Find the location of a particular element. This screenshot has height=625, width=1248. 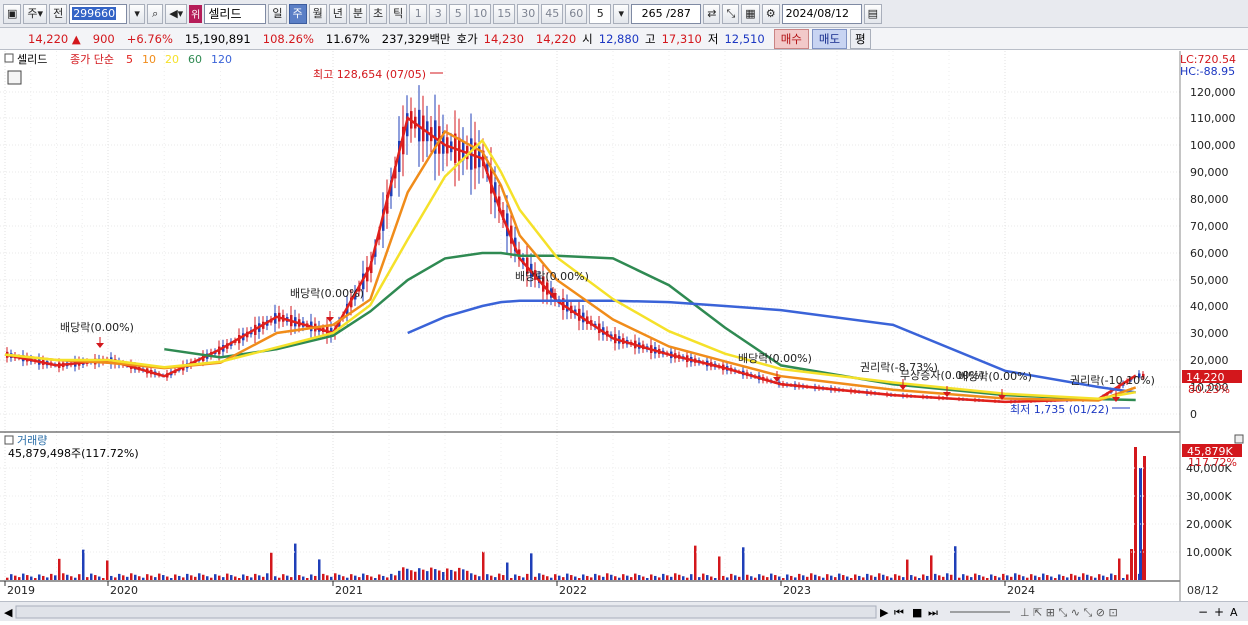

period-button: 분 is located at coordinates (357, 13).